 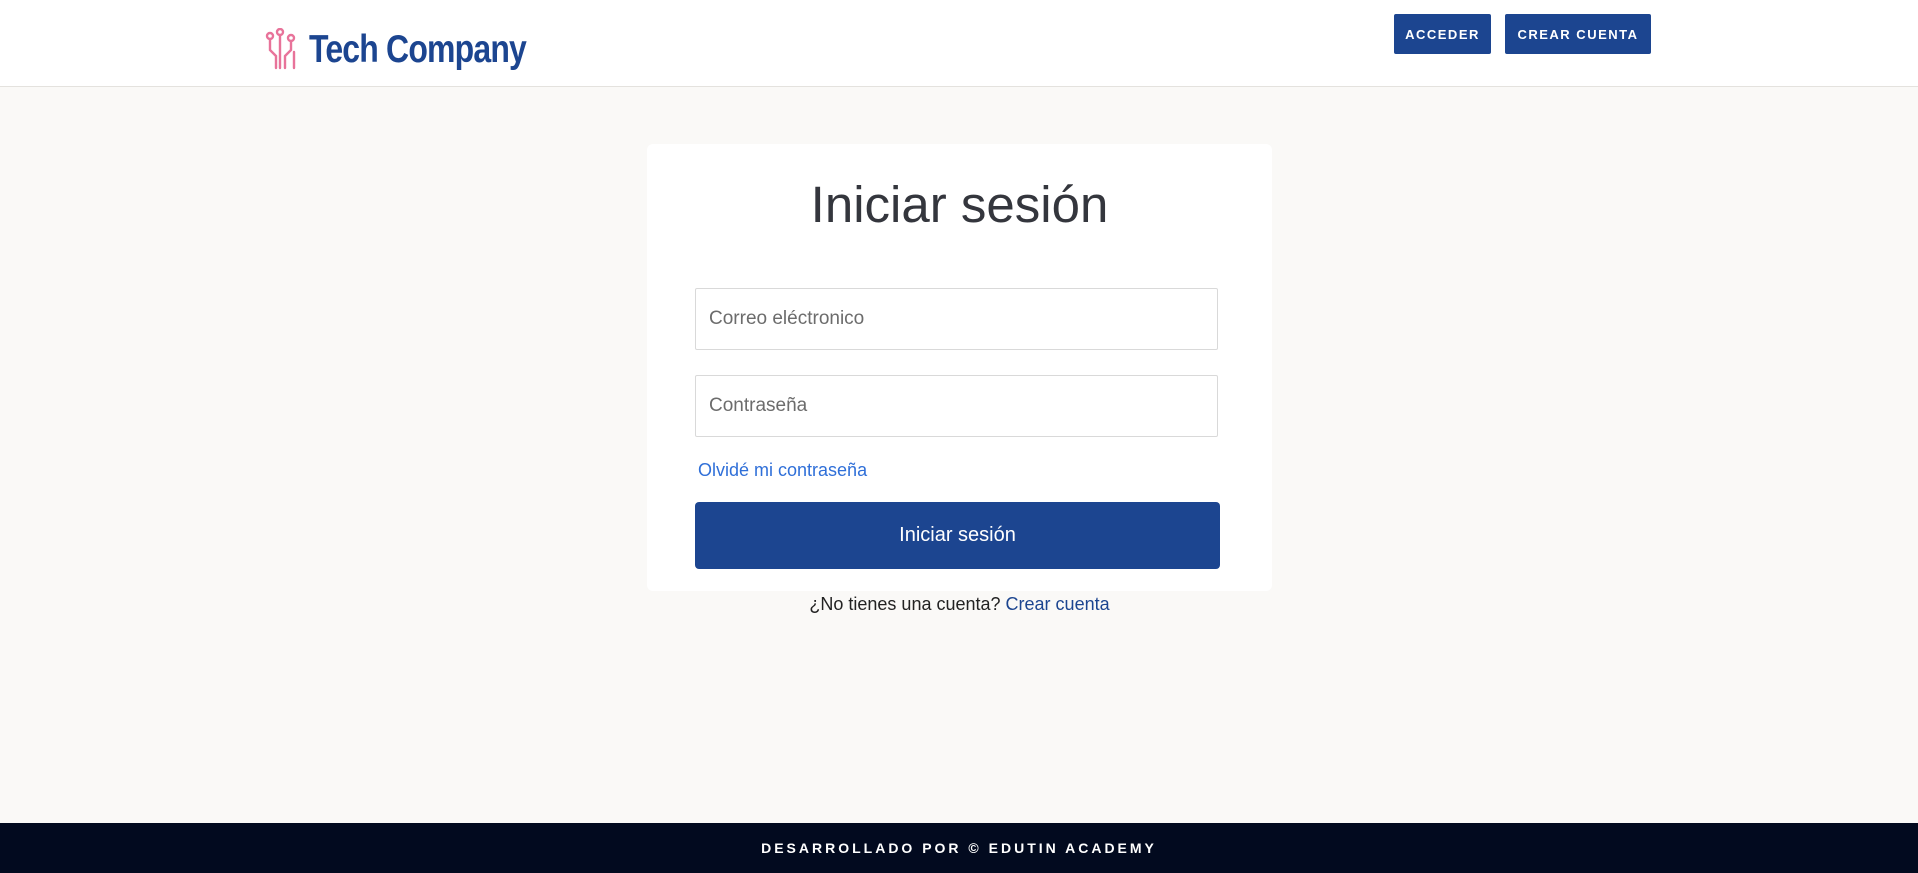 I want to click on password-field, so click(x=956, y=406).